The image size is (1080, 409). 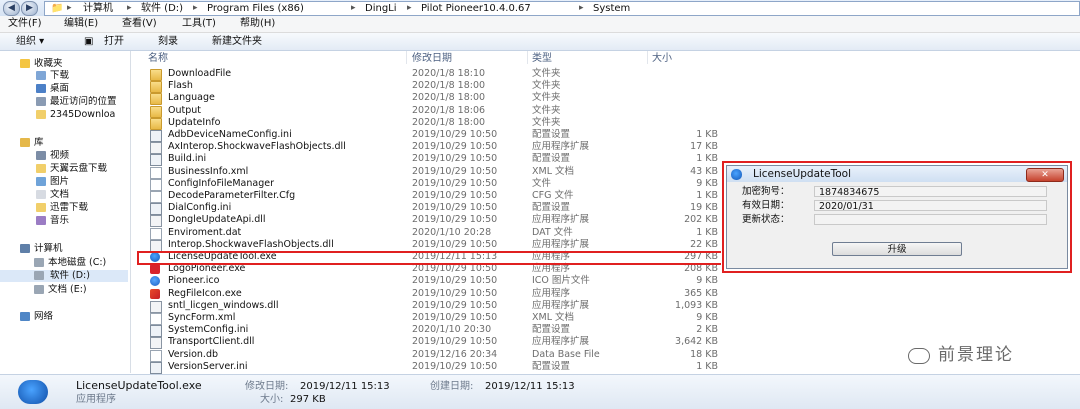 I want to click on new-folder-button: 新建文件夹, so click(x=237, y=42).